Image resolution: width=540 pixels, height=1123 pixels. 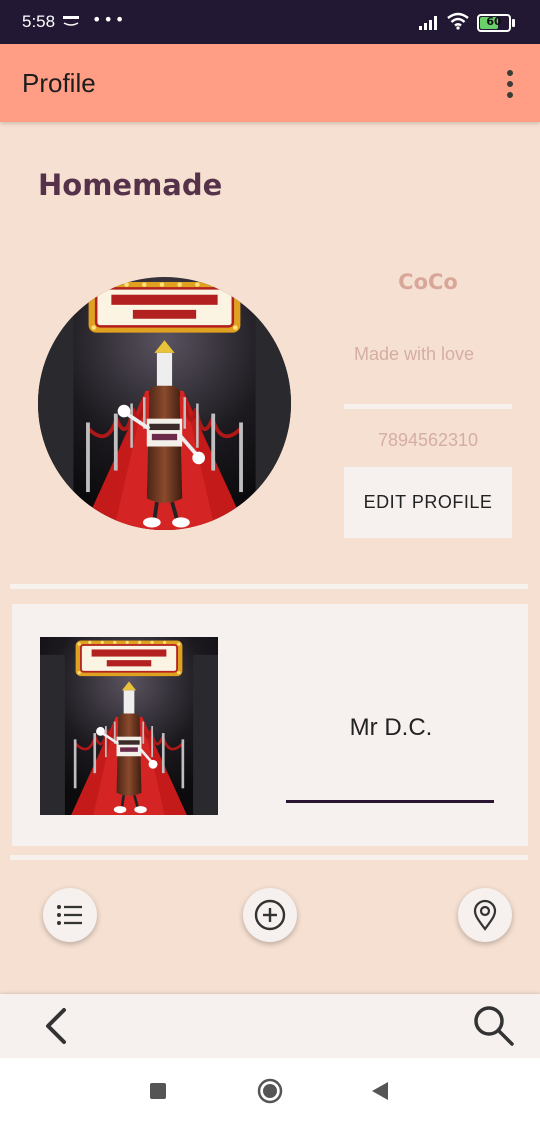 I want to click on status-time: 5:58, so click(x=39, y=21).